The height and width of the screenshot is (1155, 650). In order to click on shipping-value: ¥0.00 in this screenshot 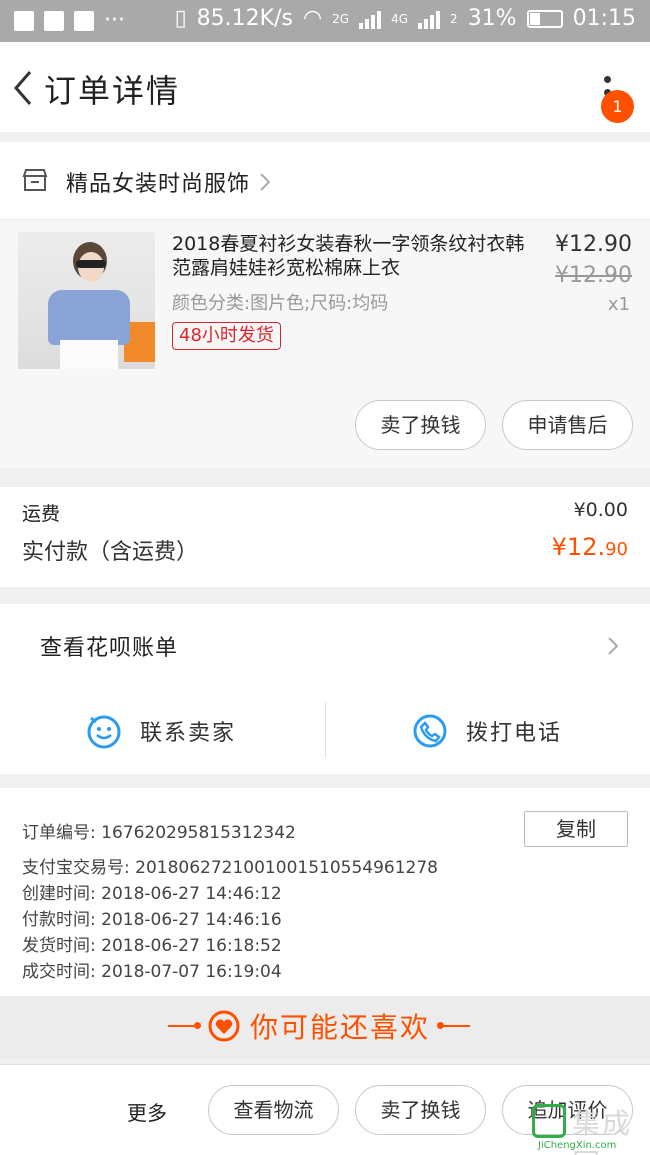, I will do `click(600, 510)`.